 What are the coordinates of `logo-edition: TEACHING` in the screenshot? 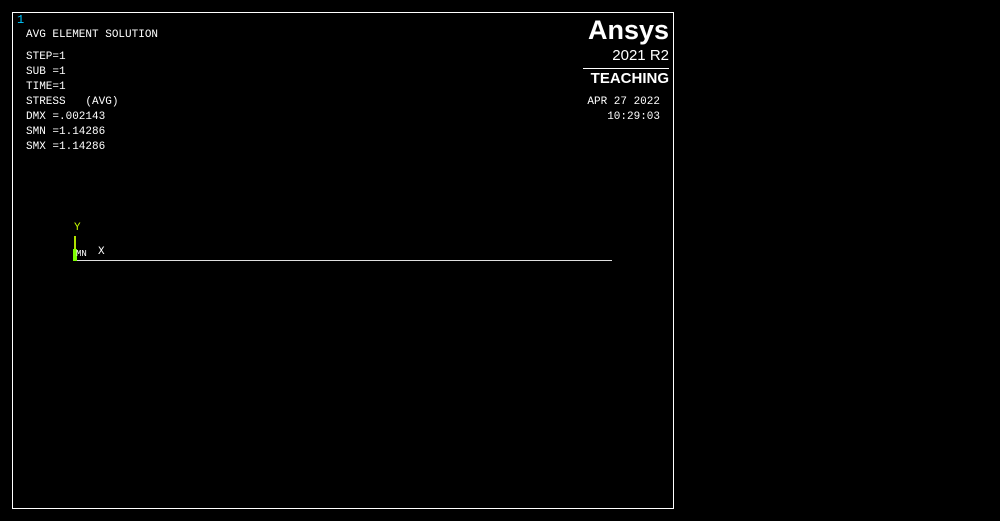 It's located at (629, 78).